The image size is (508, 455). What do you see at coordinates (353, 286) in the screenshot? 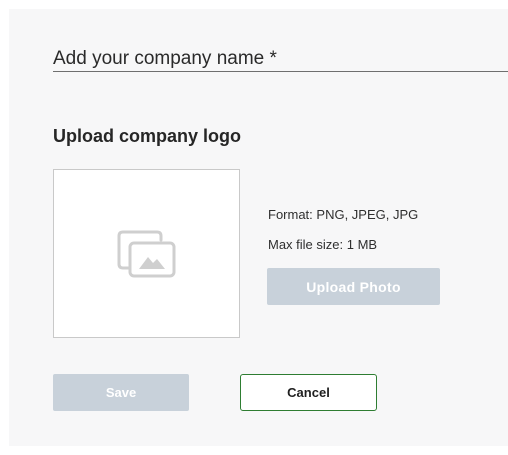
I see `upload-photo-button: Upload Photo` at bounding box center [353, 286].